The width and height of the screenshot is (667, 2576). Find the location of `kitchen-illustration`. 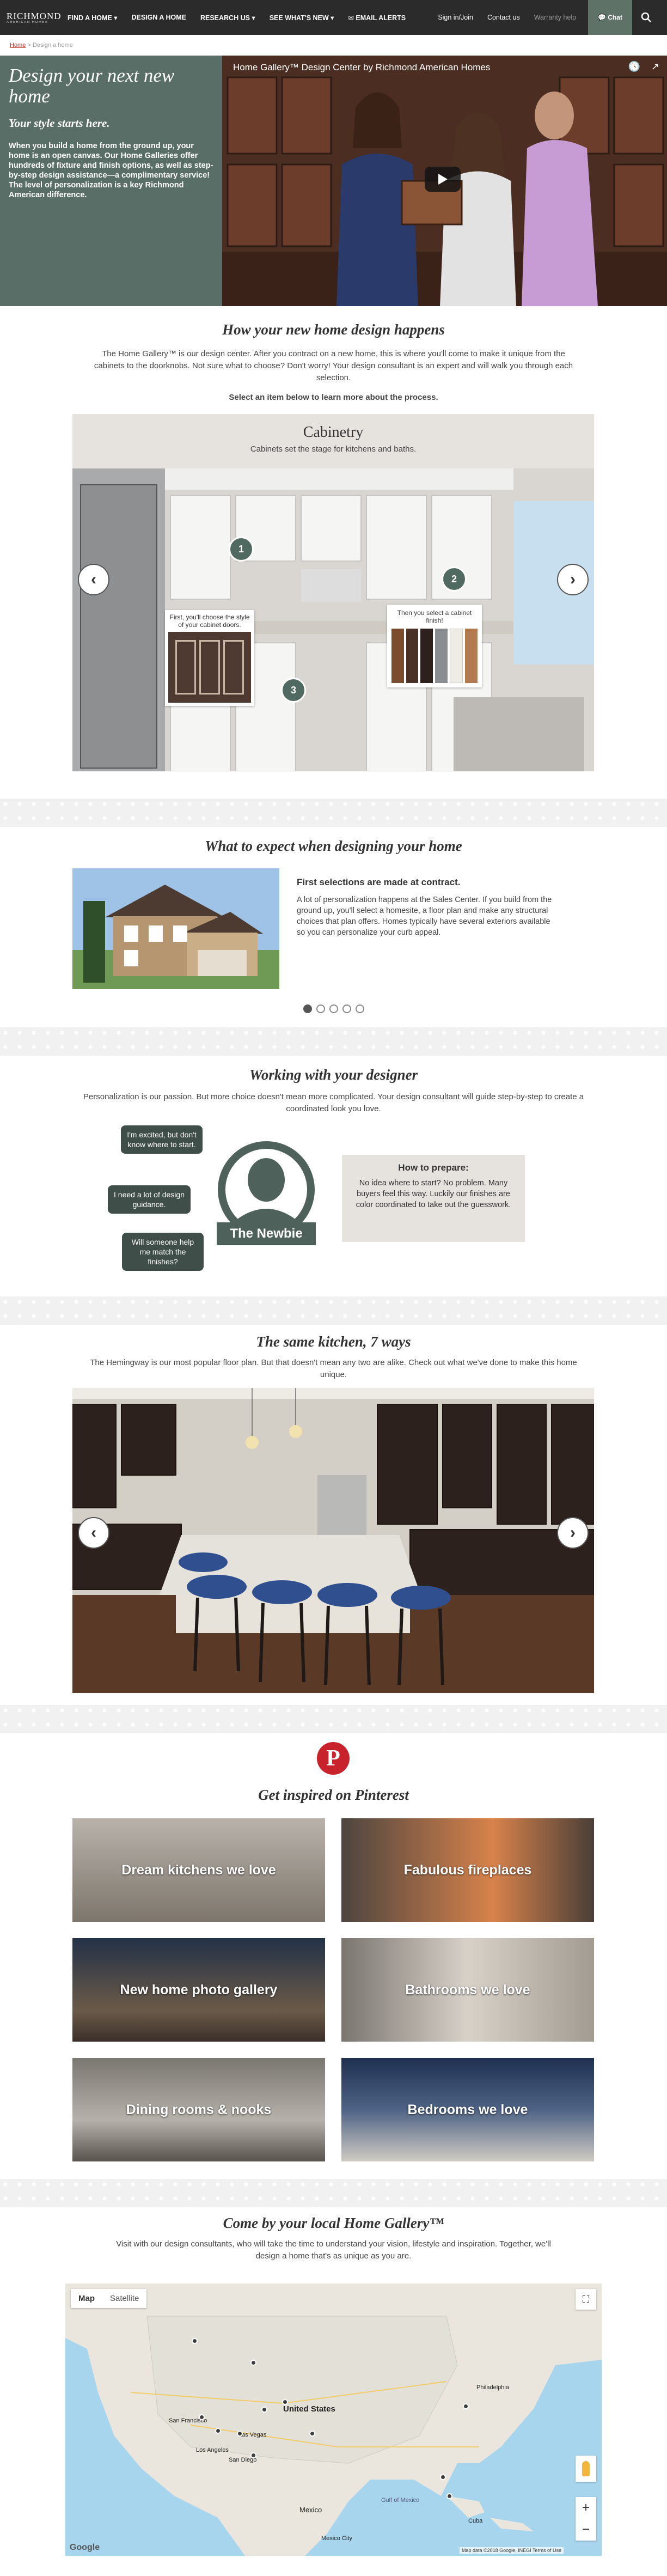

kitchen-illustration is located at coordinates (333, 620).